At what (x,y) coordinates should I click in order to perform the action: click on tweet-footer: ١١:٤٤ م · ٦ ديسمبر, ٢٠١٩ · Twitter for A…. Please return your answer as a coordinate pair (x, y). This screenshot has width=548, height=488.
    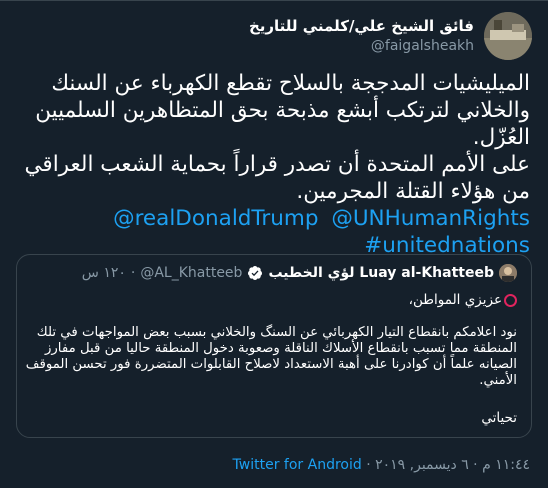
    Looking at the image, I should click on (381, 465).